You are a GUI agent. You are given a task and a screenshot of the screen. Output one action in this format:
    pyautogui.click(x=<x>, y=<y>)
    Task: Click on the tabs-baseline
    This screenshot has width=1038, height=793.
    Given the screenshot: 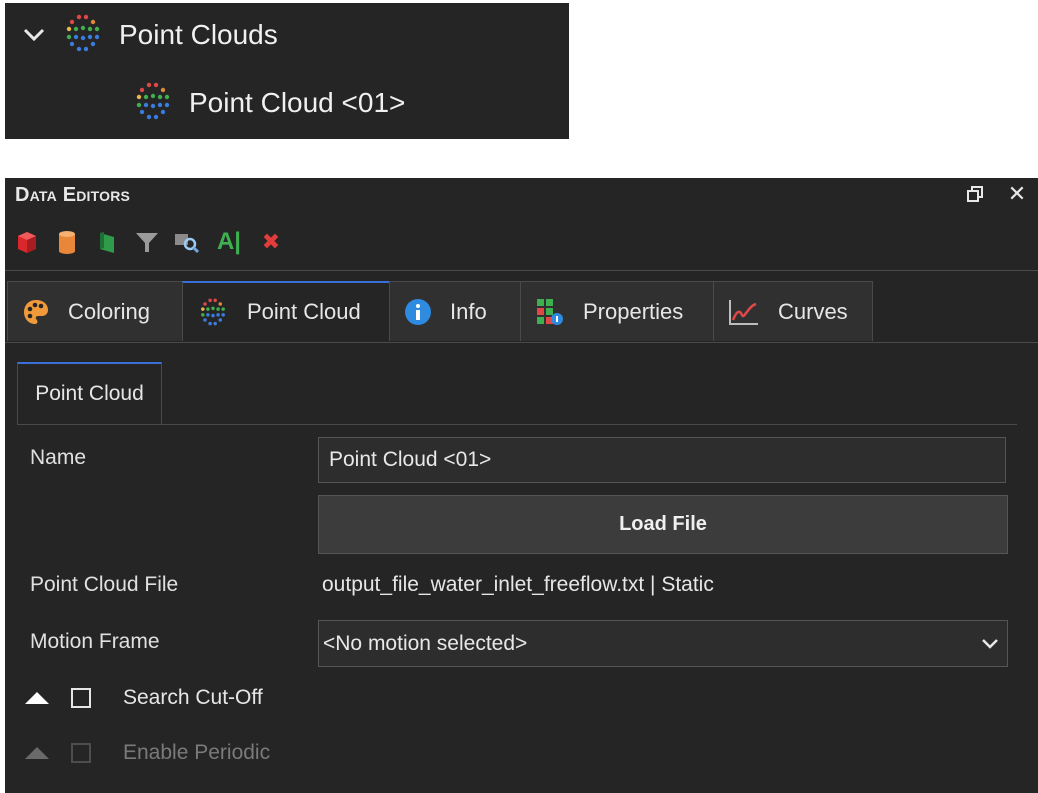 What is the action you would take?
    pyautogui.click(x=521, y=342)
    